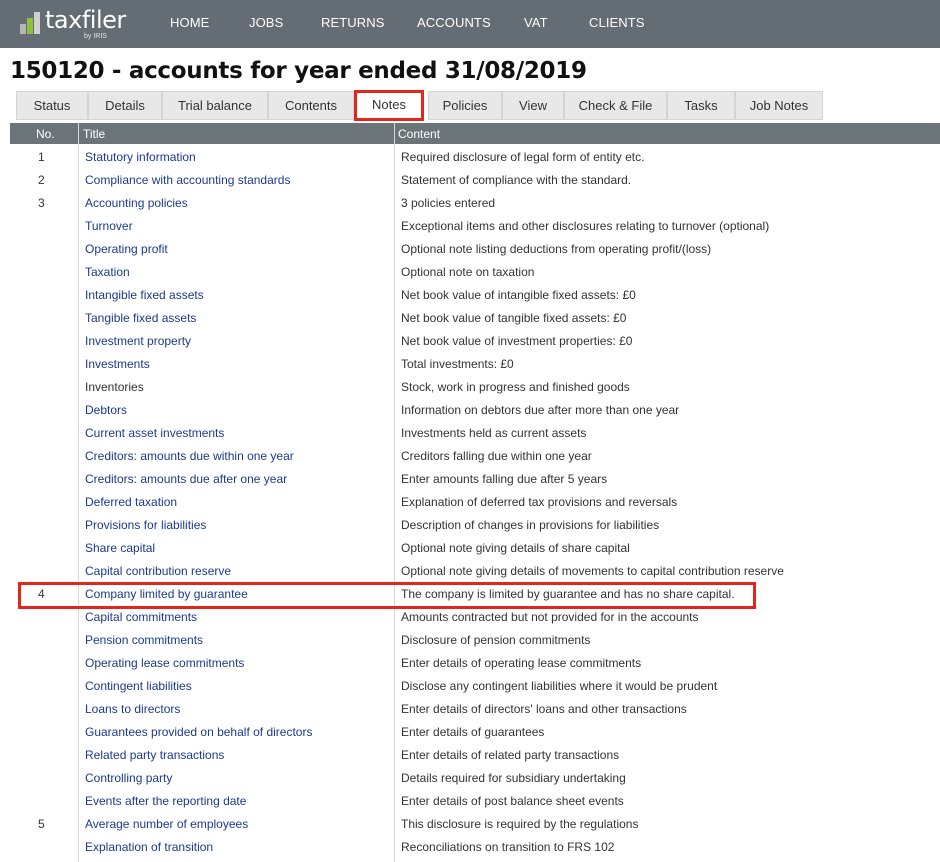  Describe the element at coordinates (617, 22) in the screenshot. I see `nav-clients: CLIENTS` at that location.